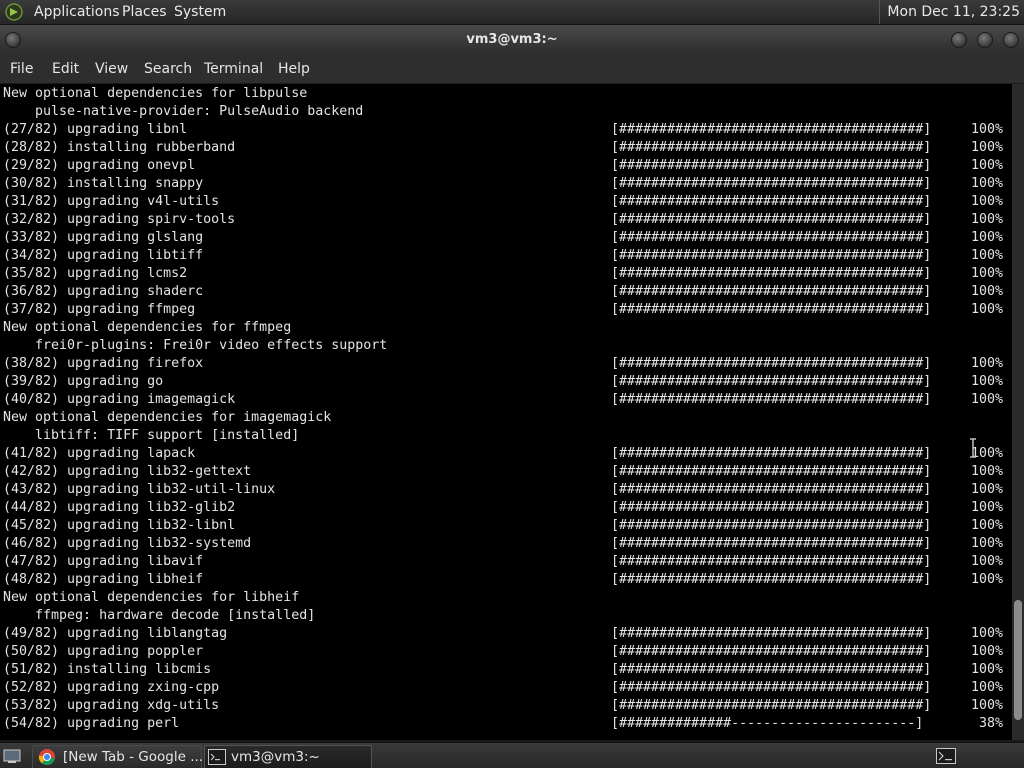 This screenshot has height=768, width=1024. What do you see at coordinates (46, 757) in the screenshot?
I see `chrome-icon` at bounding box center [46, 757].